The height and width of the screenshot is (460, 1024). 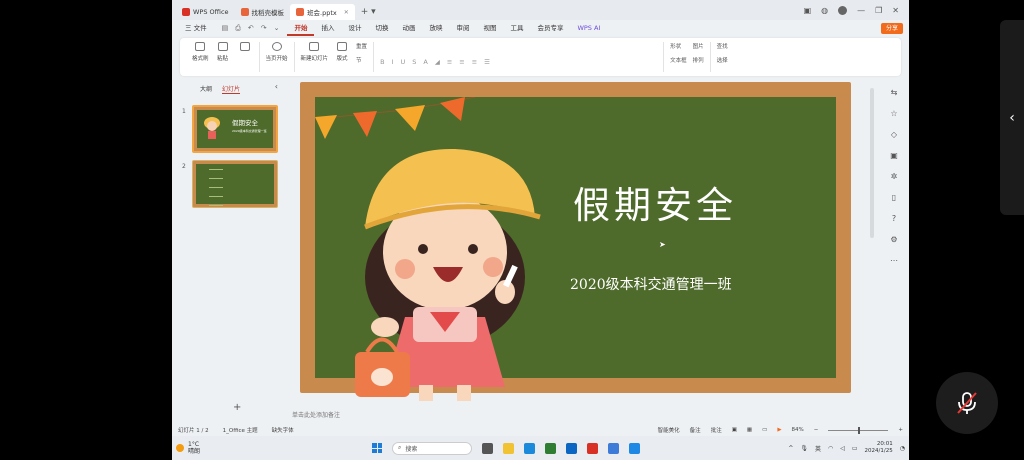 What do you see at coordinates (414, 65) in the screenshot?
I see `strike-icon: S` at bounding box center [414, 65].